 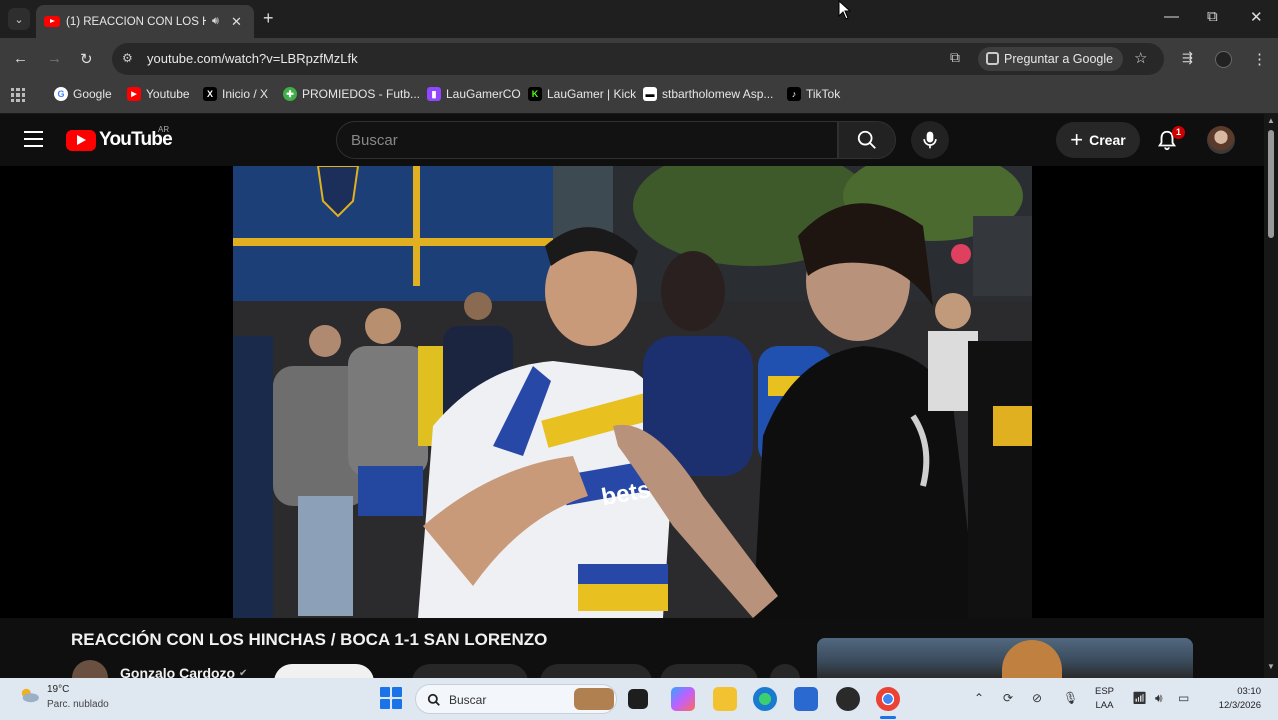 What do you see at coordinates (391, 698) in the screenshot?
I see `start-button` at bounding box center [391, 698].